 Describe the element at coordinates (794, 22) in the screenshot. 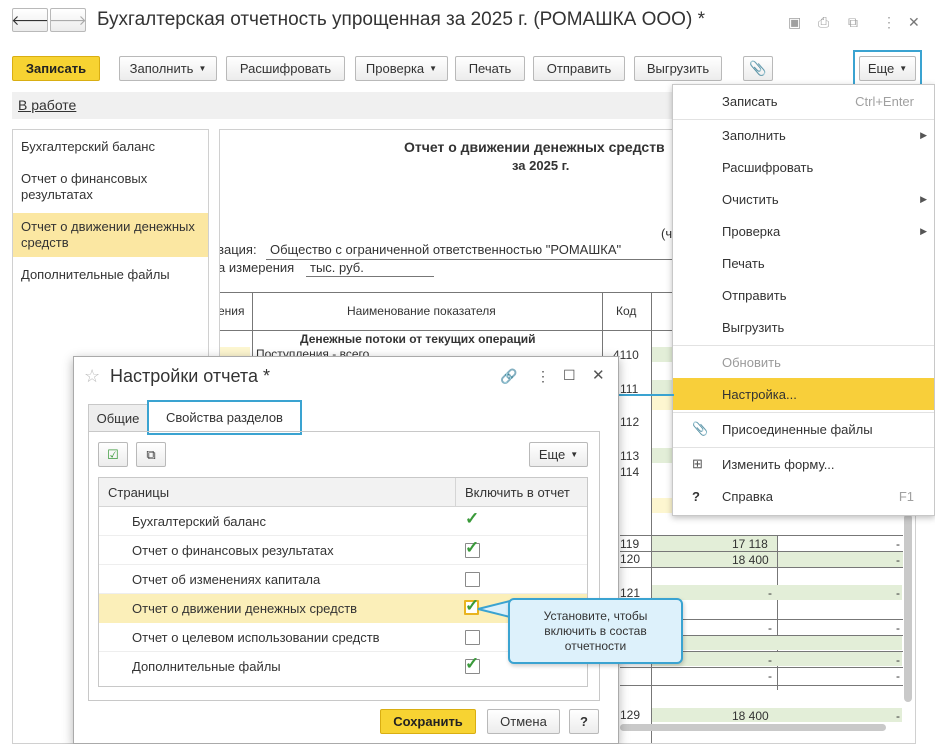

I see `save-disk-icon: ▣` at that location.